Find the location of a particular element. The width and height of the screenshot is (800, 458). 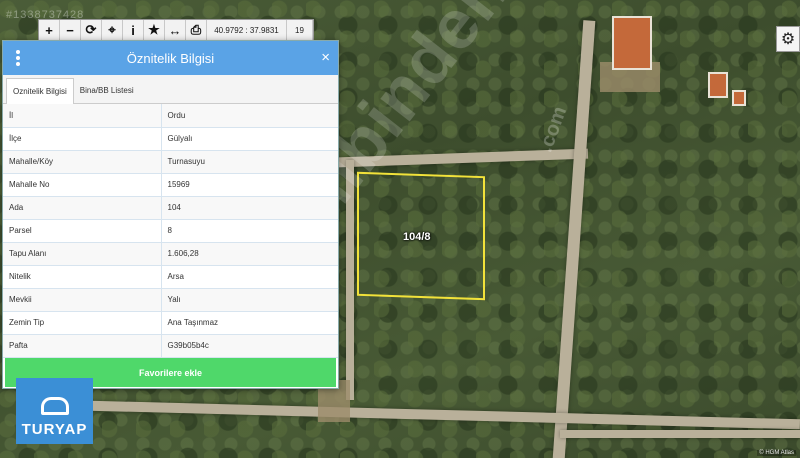

attribute-value: 104 is located at coordinates (249, 208).